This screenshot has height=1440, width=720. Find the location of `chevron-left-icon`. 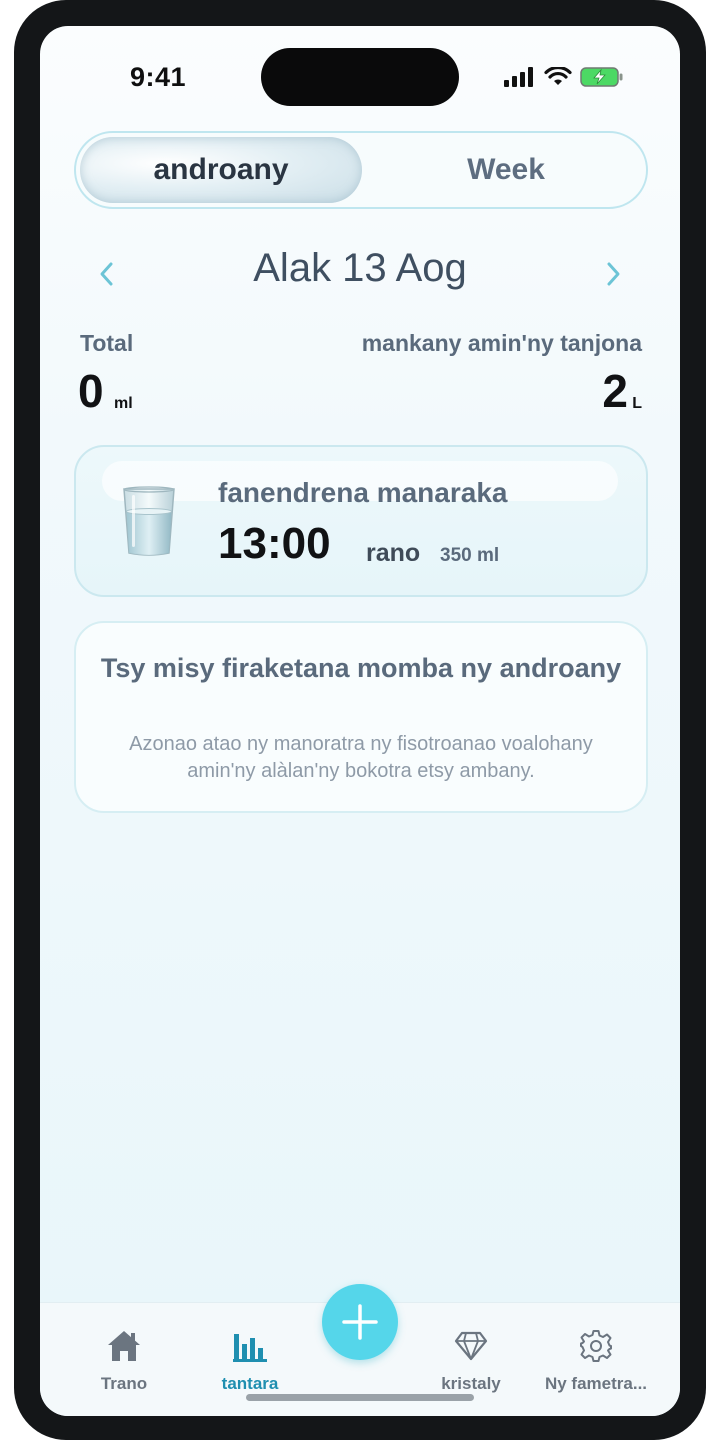

chevron-left-icon is located at coordinates (106, 274).